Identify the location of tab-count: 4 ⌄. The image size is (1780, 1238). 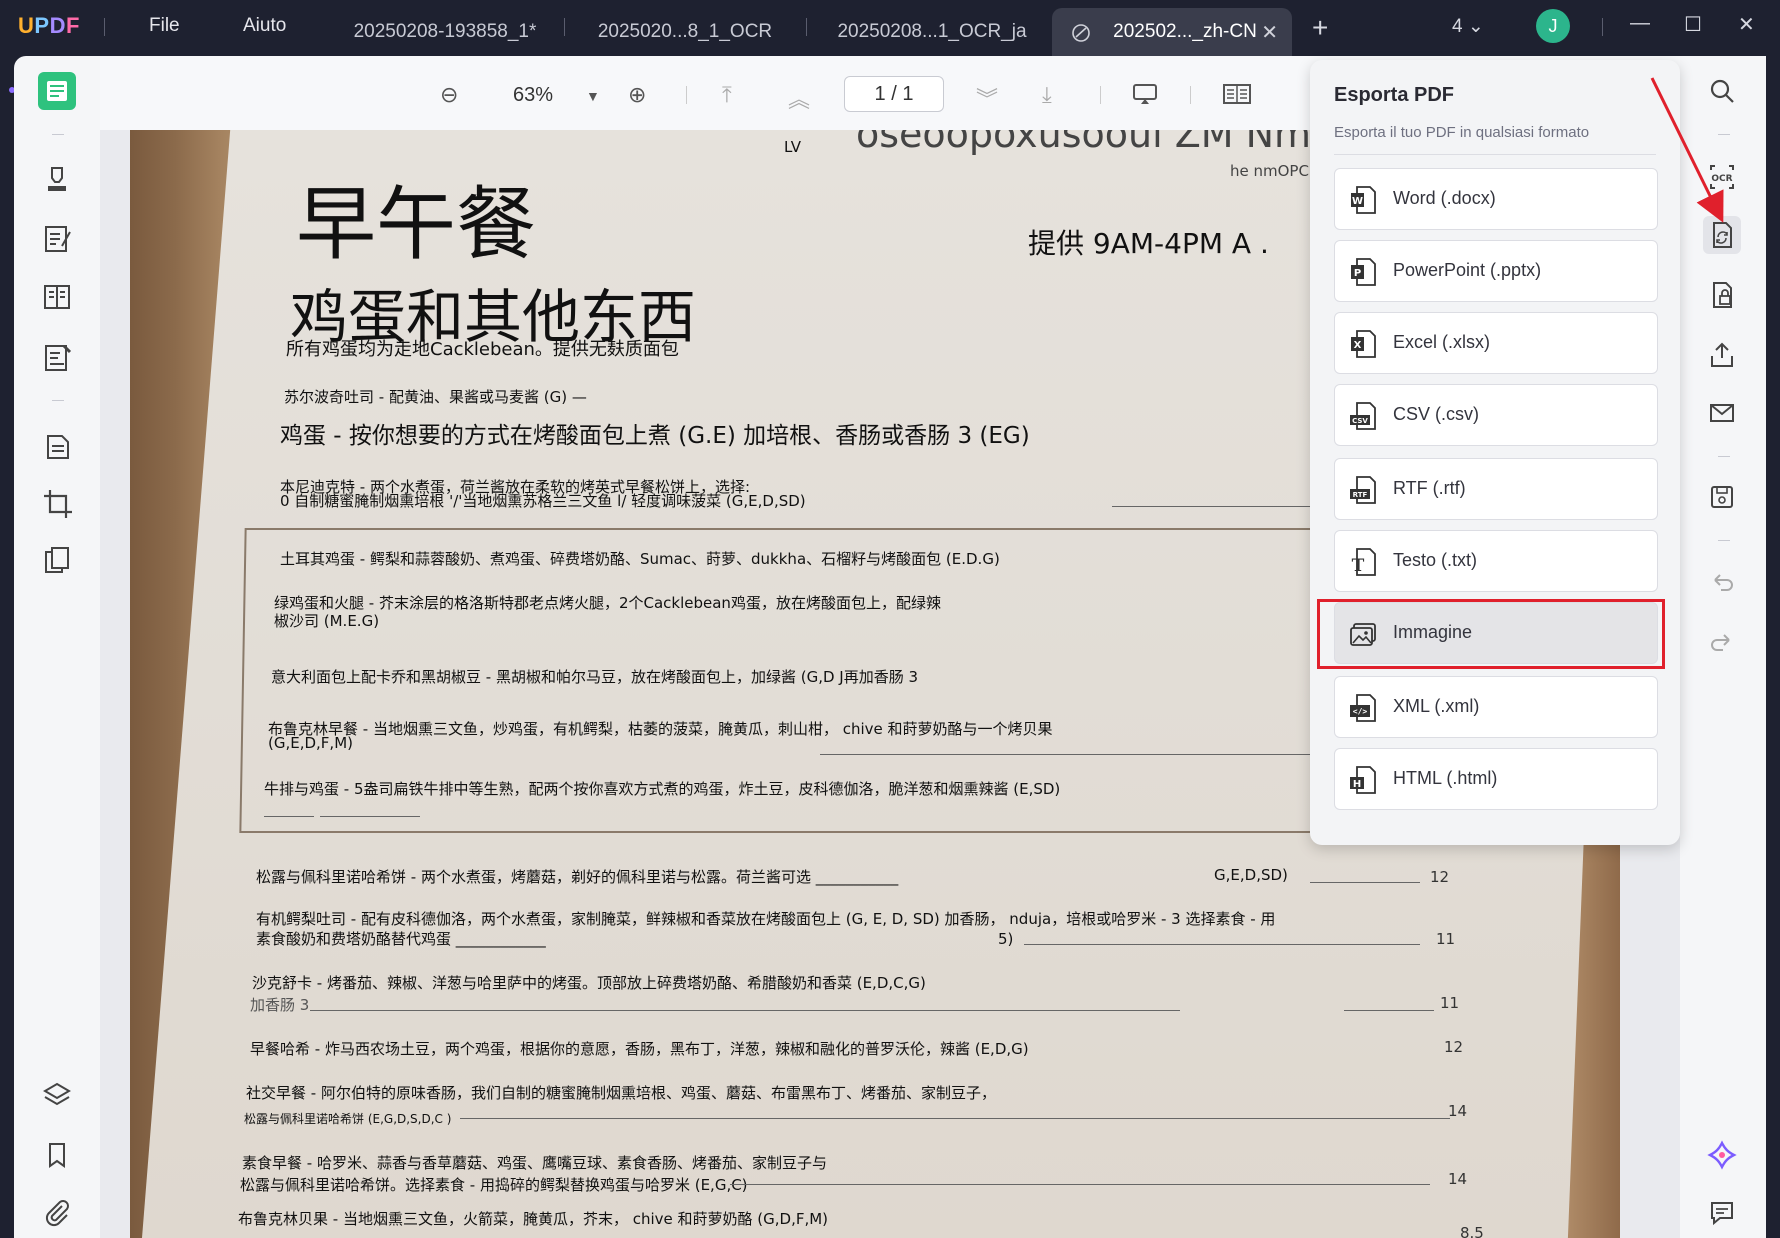
(1468, 26).